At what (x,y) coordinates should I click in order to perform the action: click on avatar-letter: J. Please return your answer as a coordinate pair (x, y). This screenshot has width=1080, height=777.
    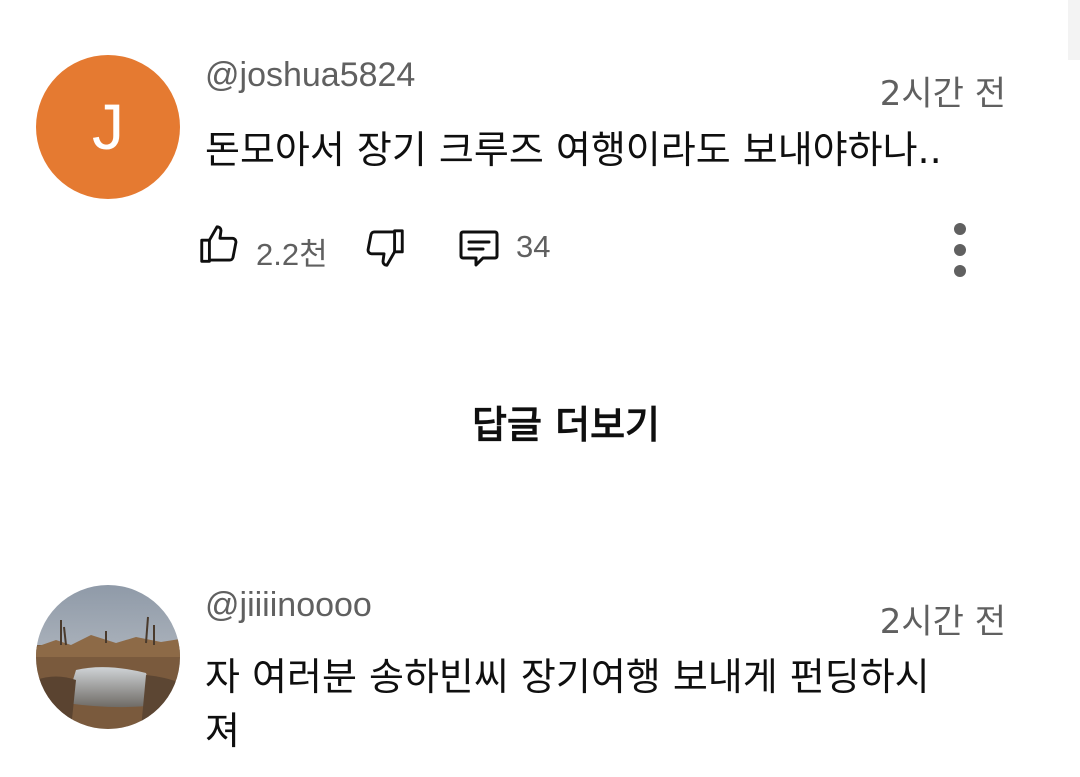
    Looking at the image, I should click on (108, 127).